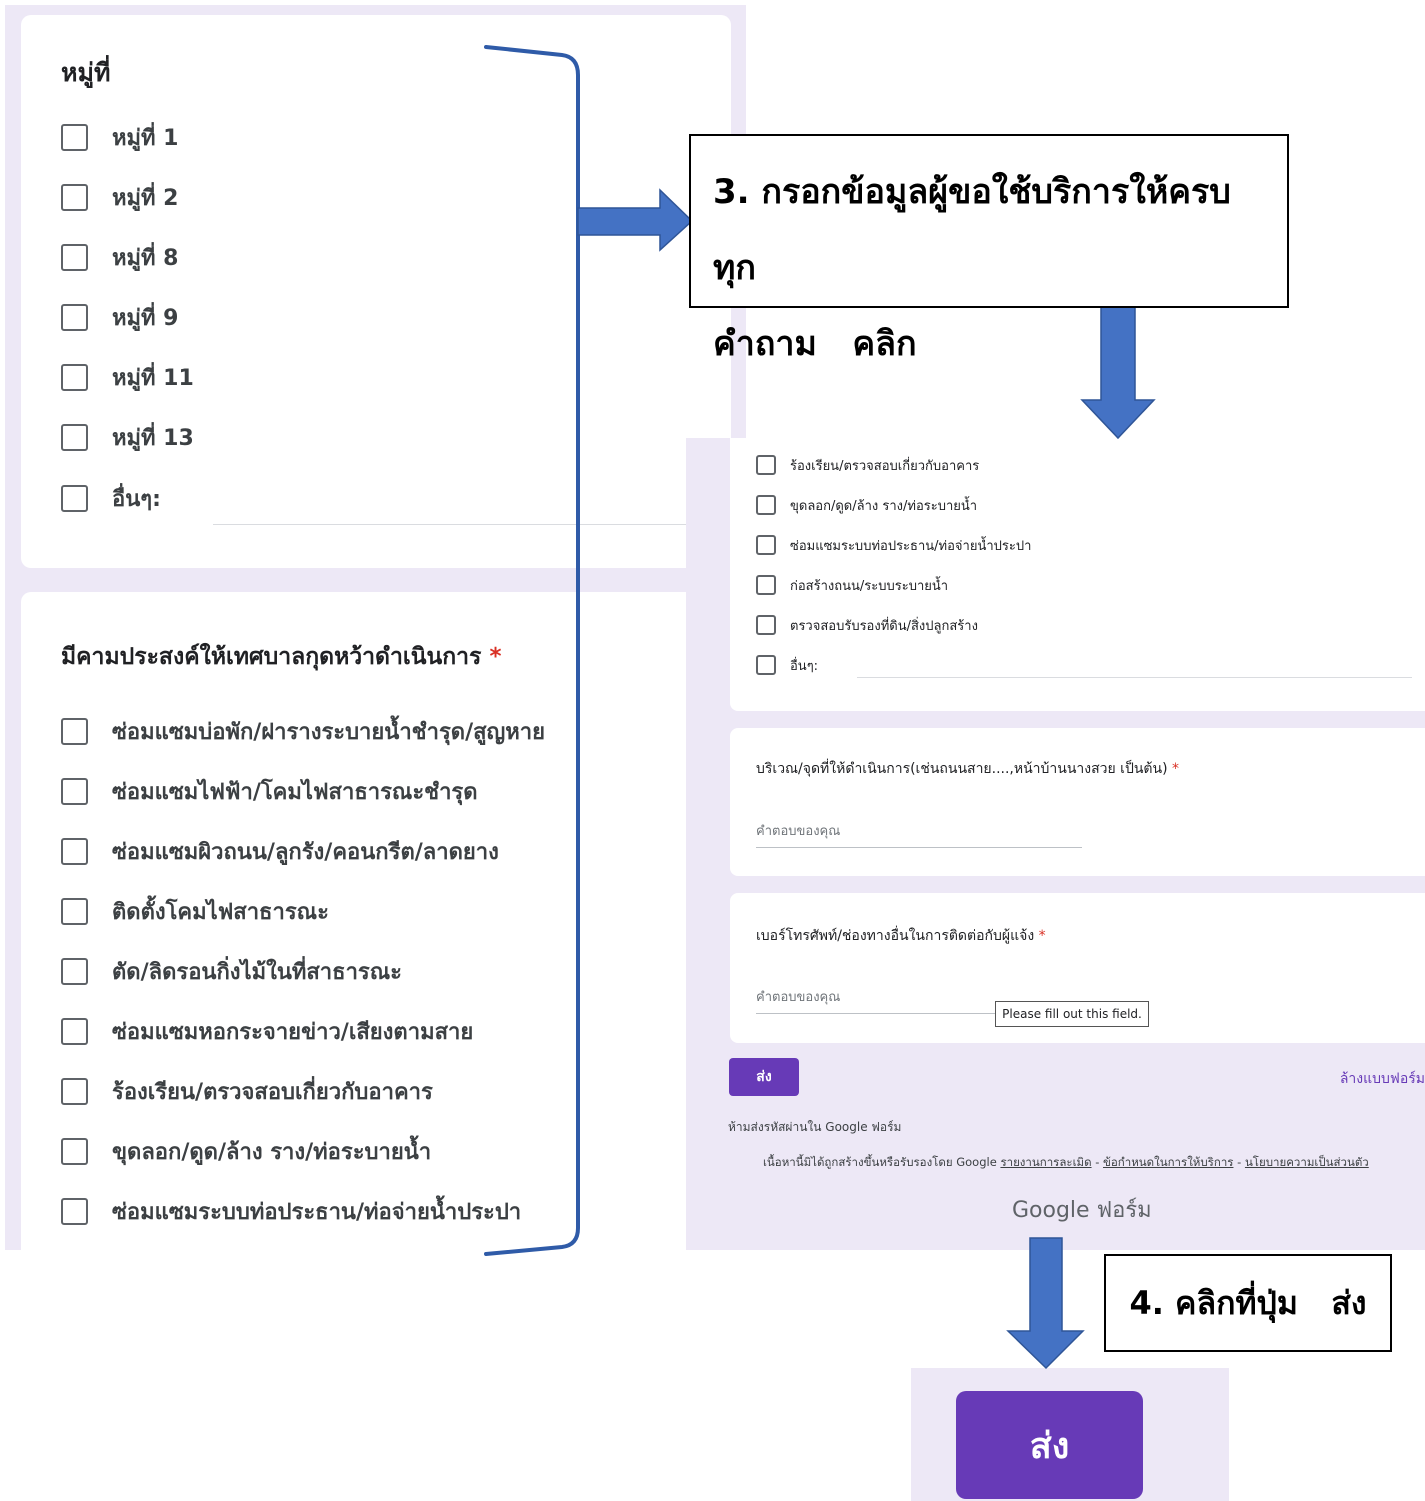 The image size is (1425, 1501). What do you see at coordinates (635, 220) in the screenshot?
I see `right-arrow-icon` at bounding box center [635, 220].